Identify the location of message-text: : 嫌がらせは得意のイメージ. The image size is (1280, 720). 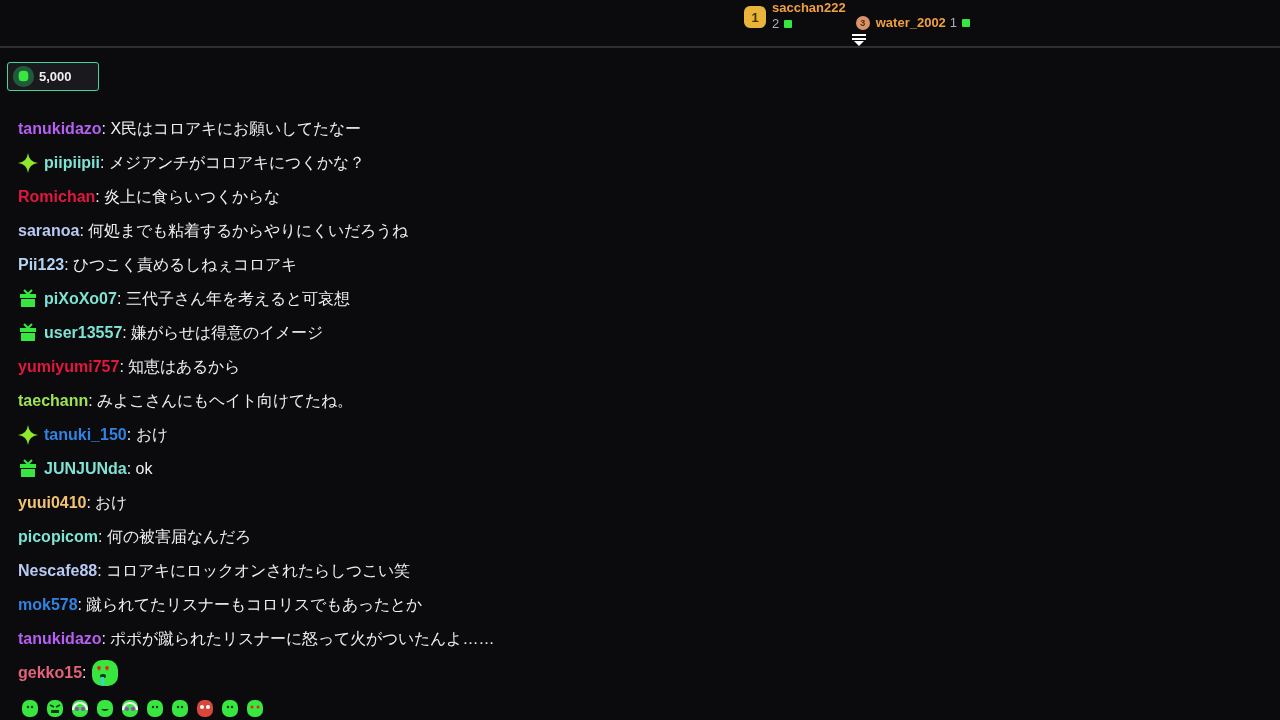
(223, 332).